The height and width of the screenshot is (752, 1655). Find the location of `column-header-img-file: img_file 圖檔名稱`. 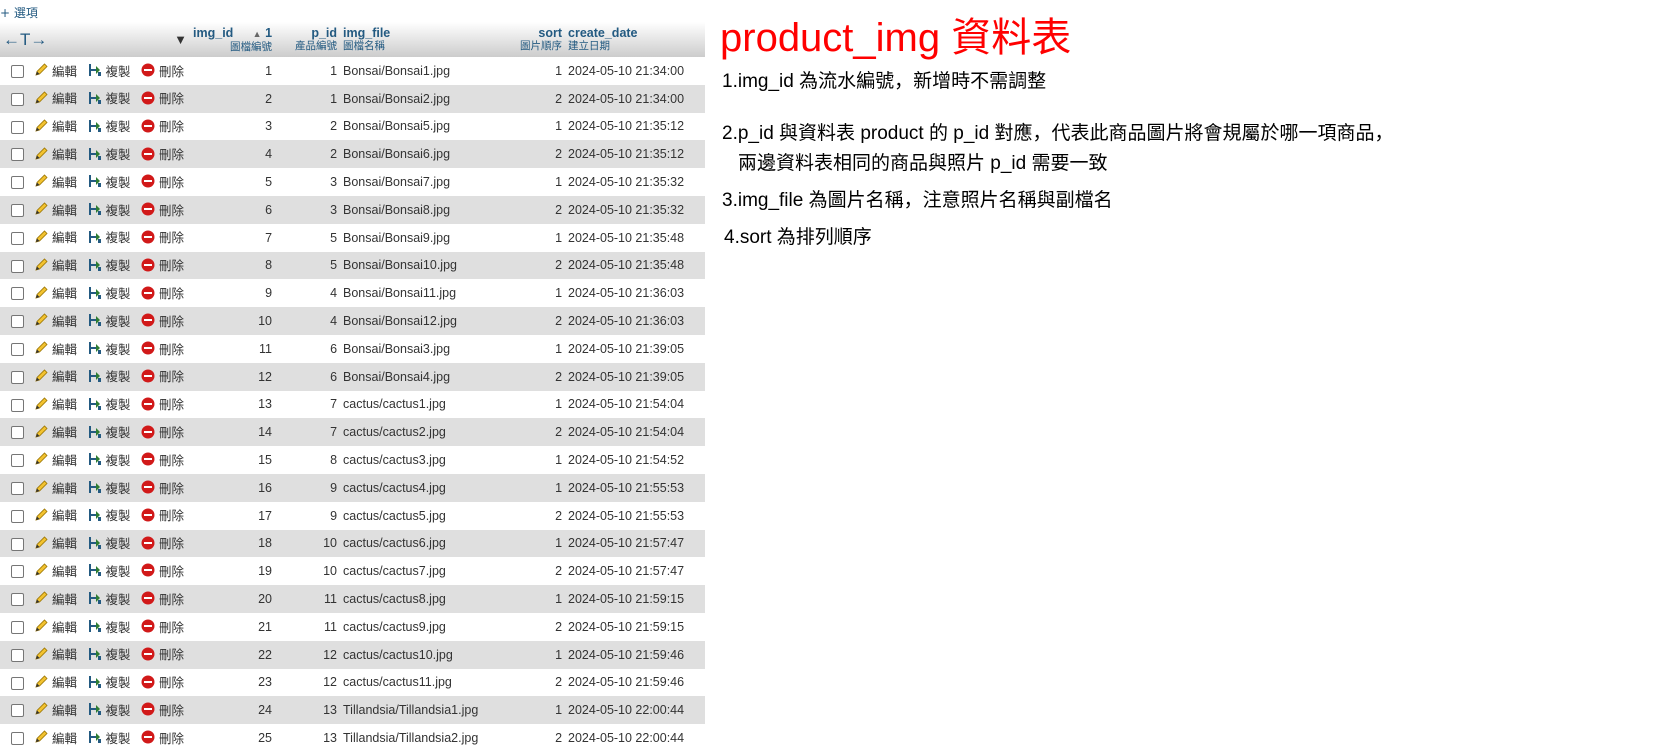

column-header-img-file: img_file 圖檔名稱 is located at coordinates (425, 39).